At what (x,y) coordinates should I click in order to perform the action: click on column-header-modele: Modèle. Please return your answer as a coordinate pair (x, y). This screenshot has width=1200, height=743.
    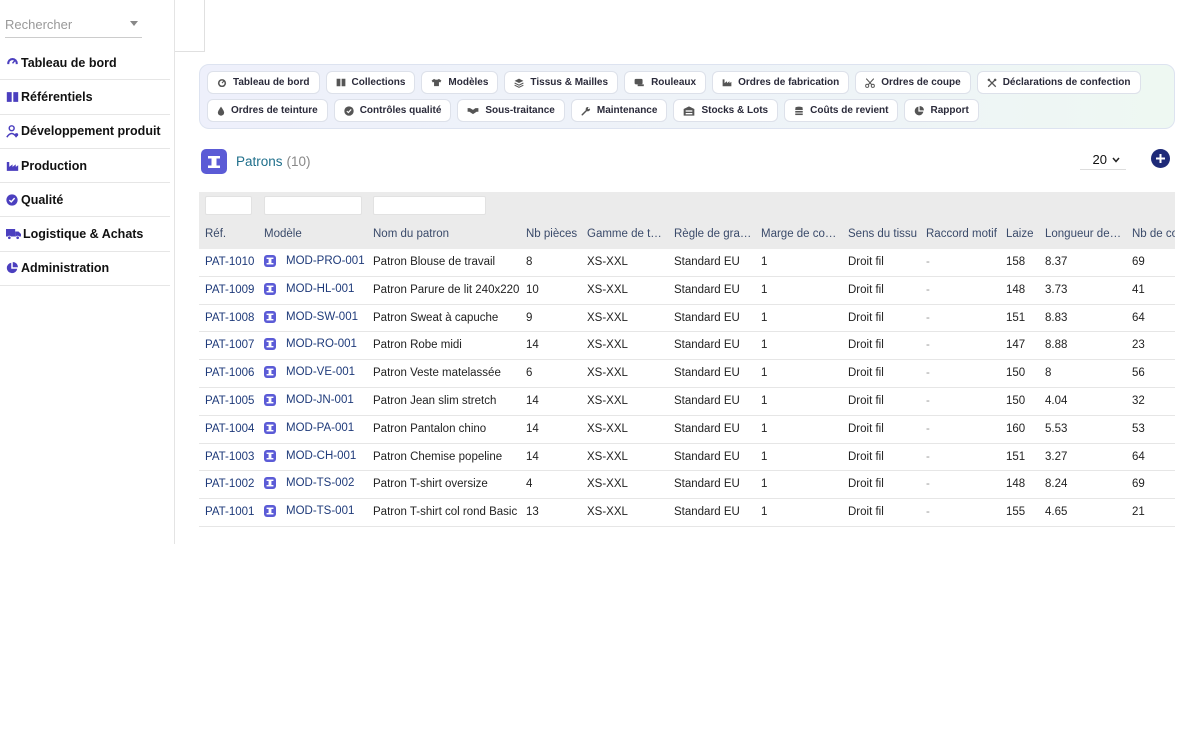
    Looking at the image, I should click on (283, 234).